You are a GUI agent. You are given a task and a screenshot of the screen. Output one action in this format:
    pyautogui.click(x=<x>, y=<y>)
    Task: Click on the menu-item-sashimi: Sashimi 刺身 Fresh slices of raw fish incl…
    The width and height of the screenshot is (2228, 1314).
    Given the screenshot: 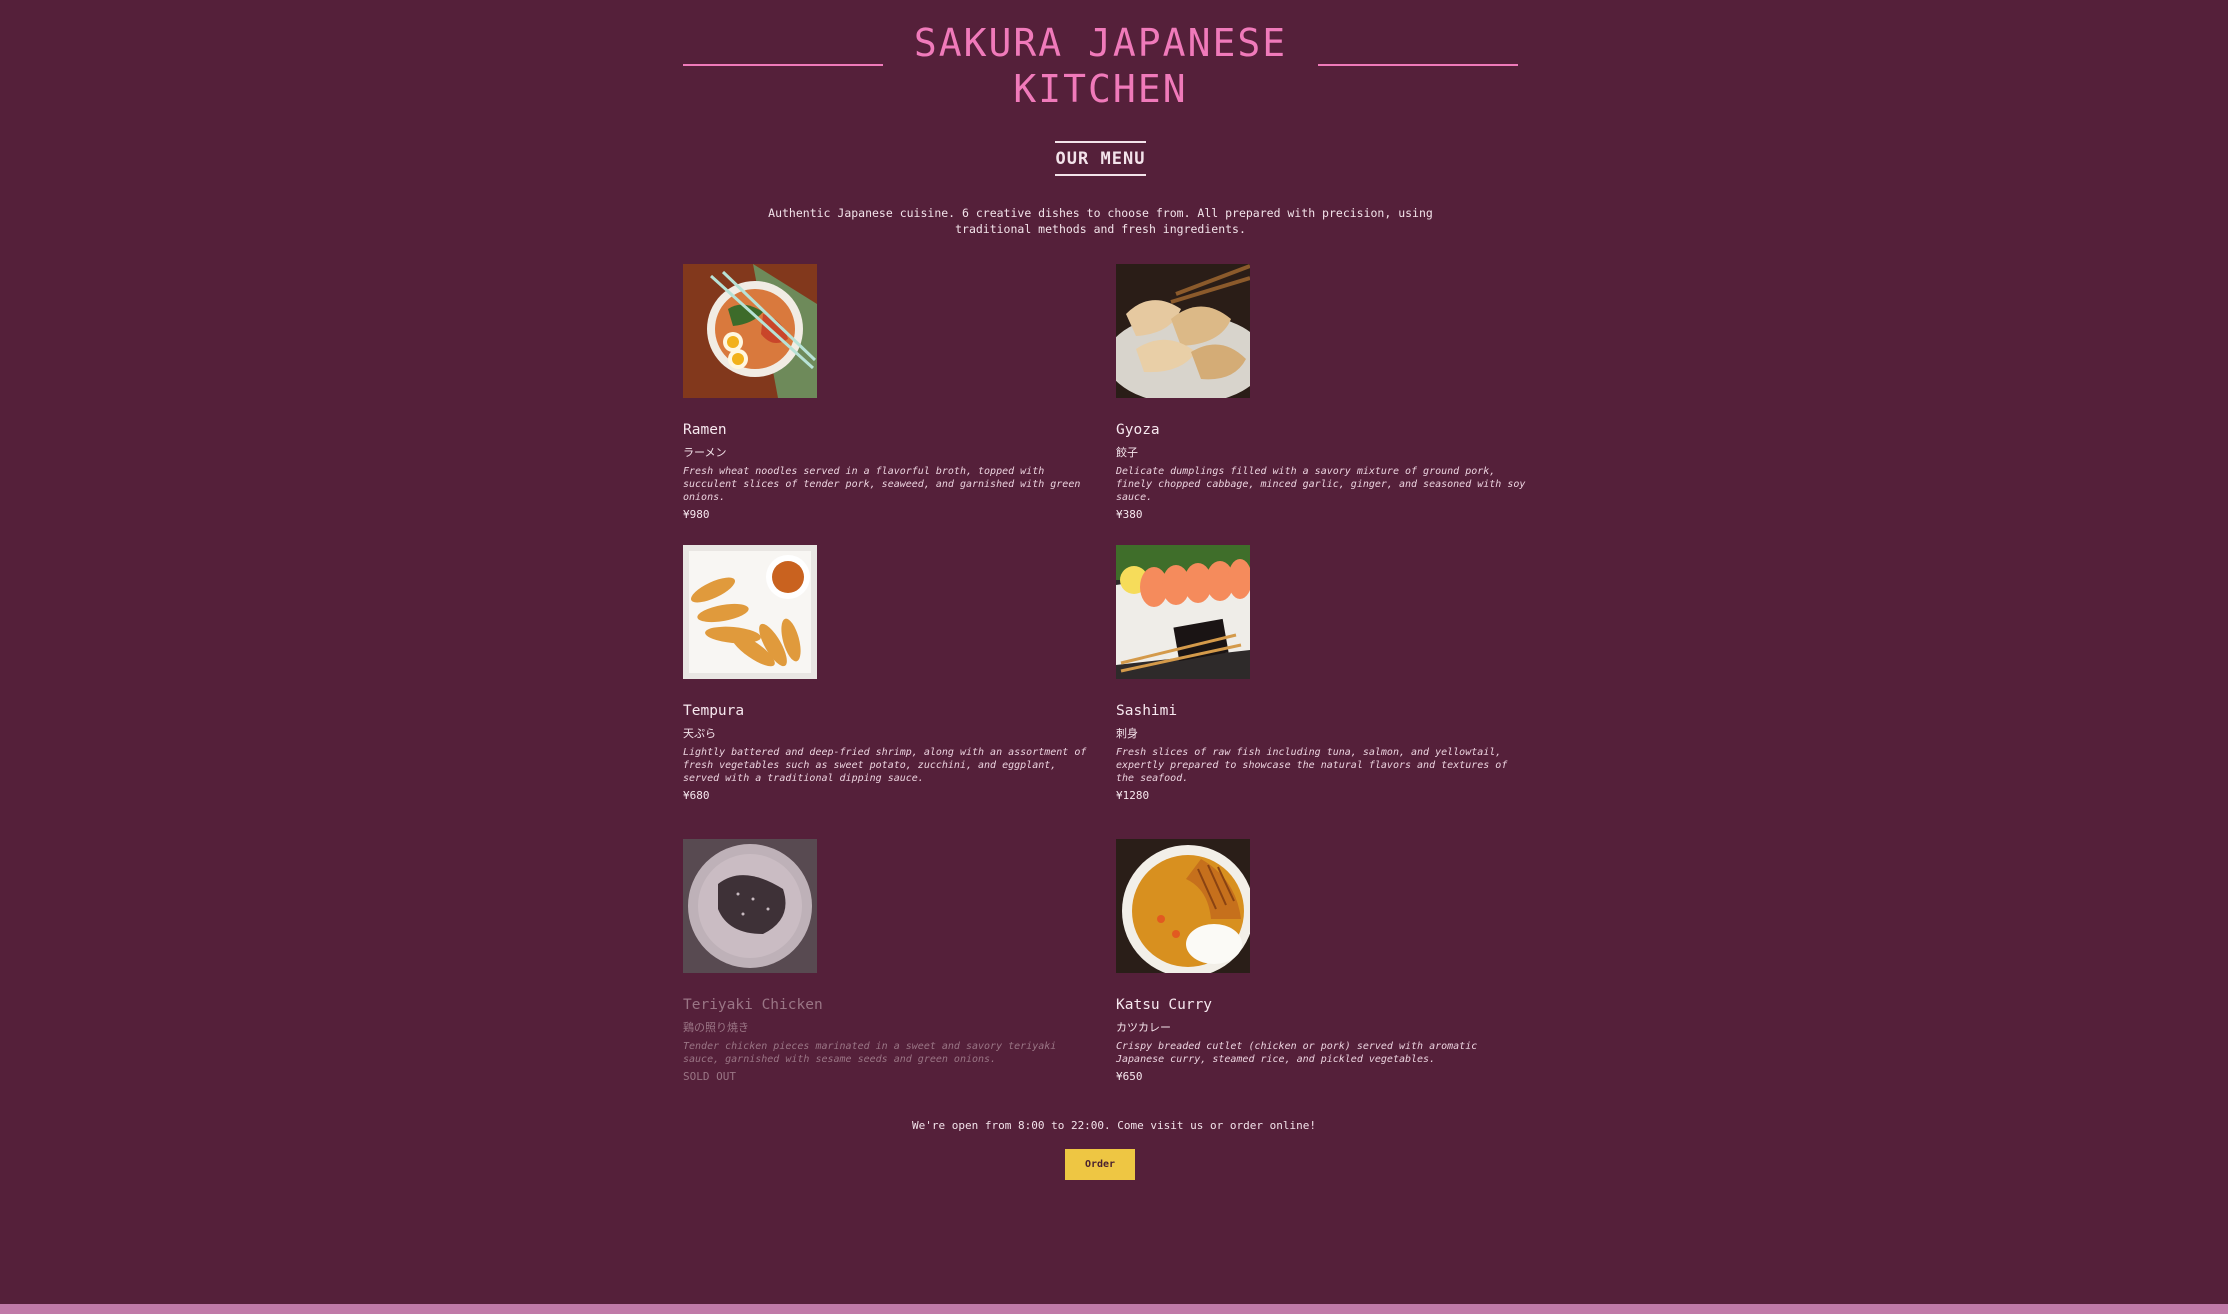 What is the action you would take?
    pyautogui.click(x=1321, y=673)
    